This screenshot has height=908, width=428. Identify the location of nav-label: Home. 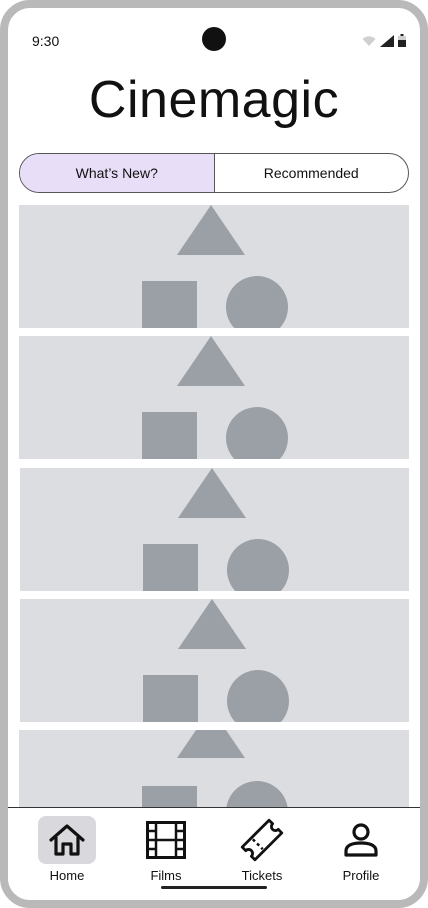
(67, 875).